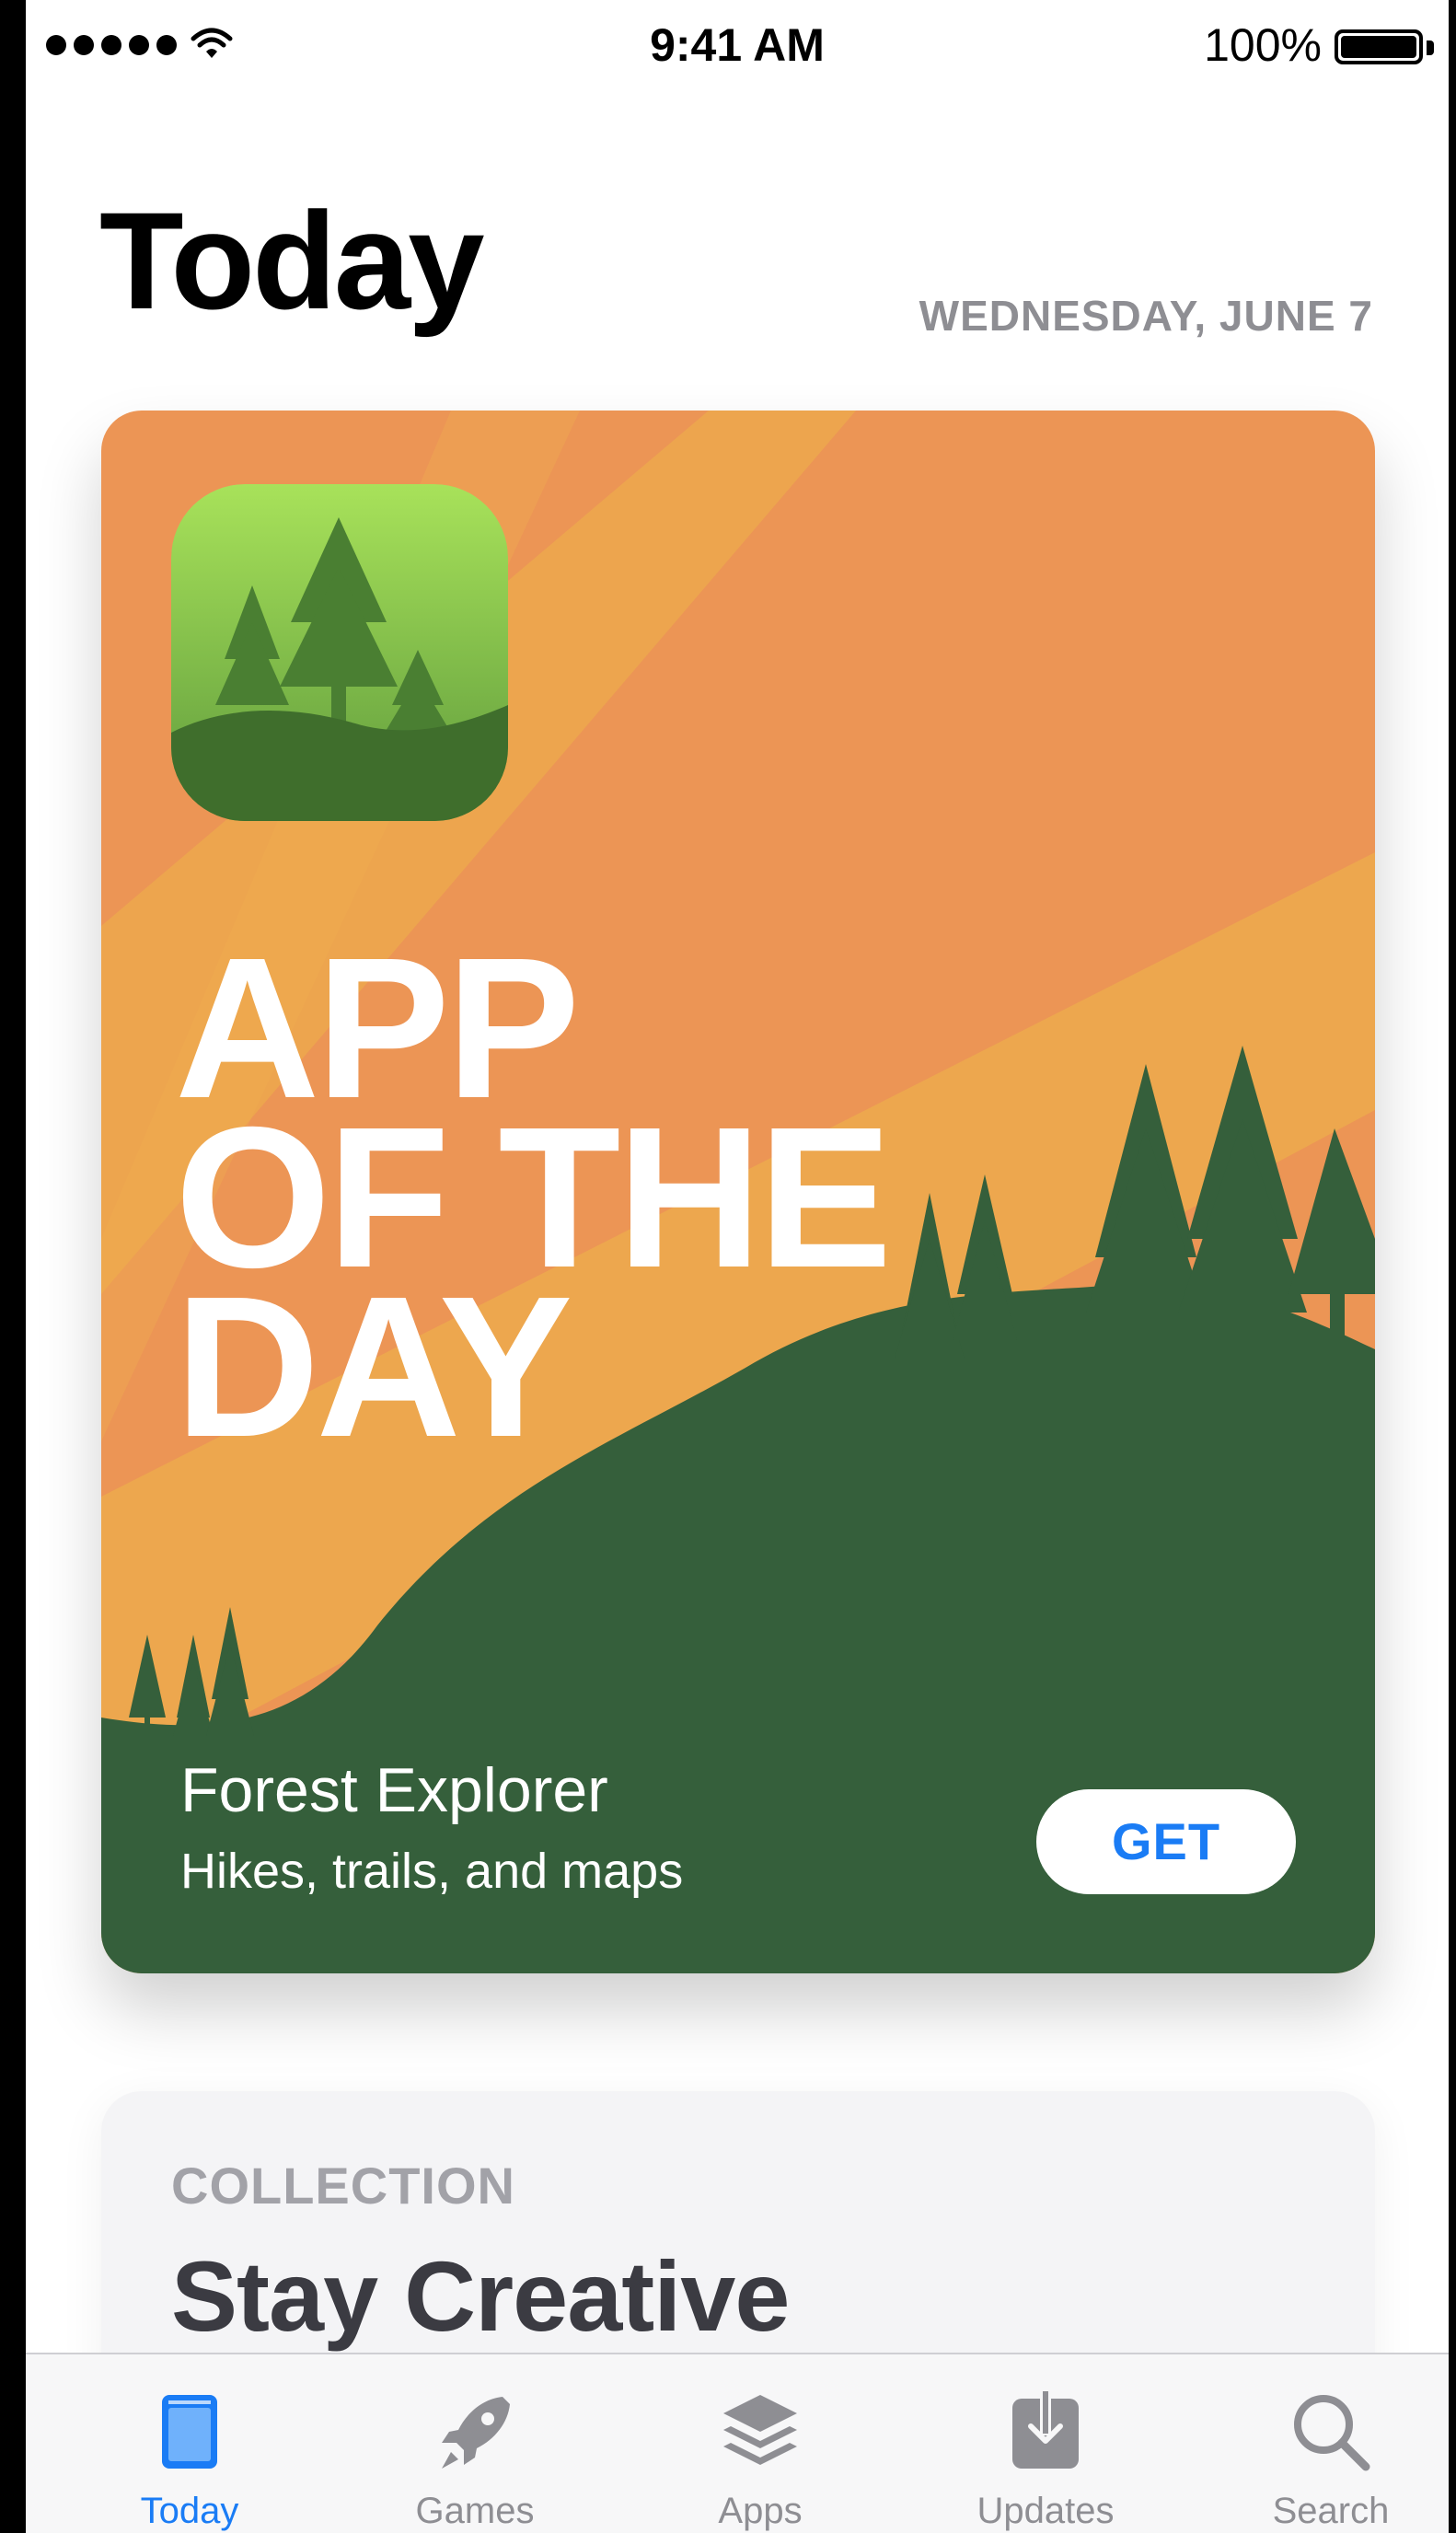 Image resolution: width=1456 pixels, height=2533 pixels. I want to click on battery-percent: 100%, so click(1263, 45).